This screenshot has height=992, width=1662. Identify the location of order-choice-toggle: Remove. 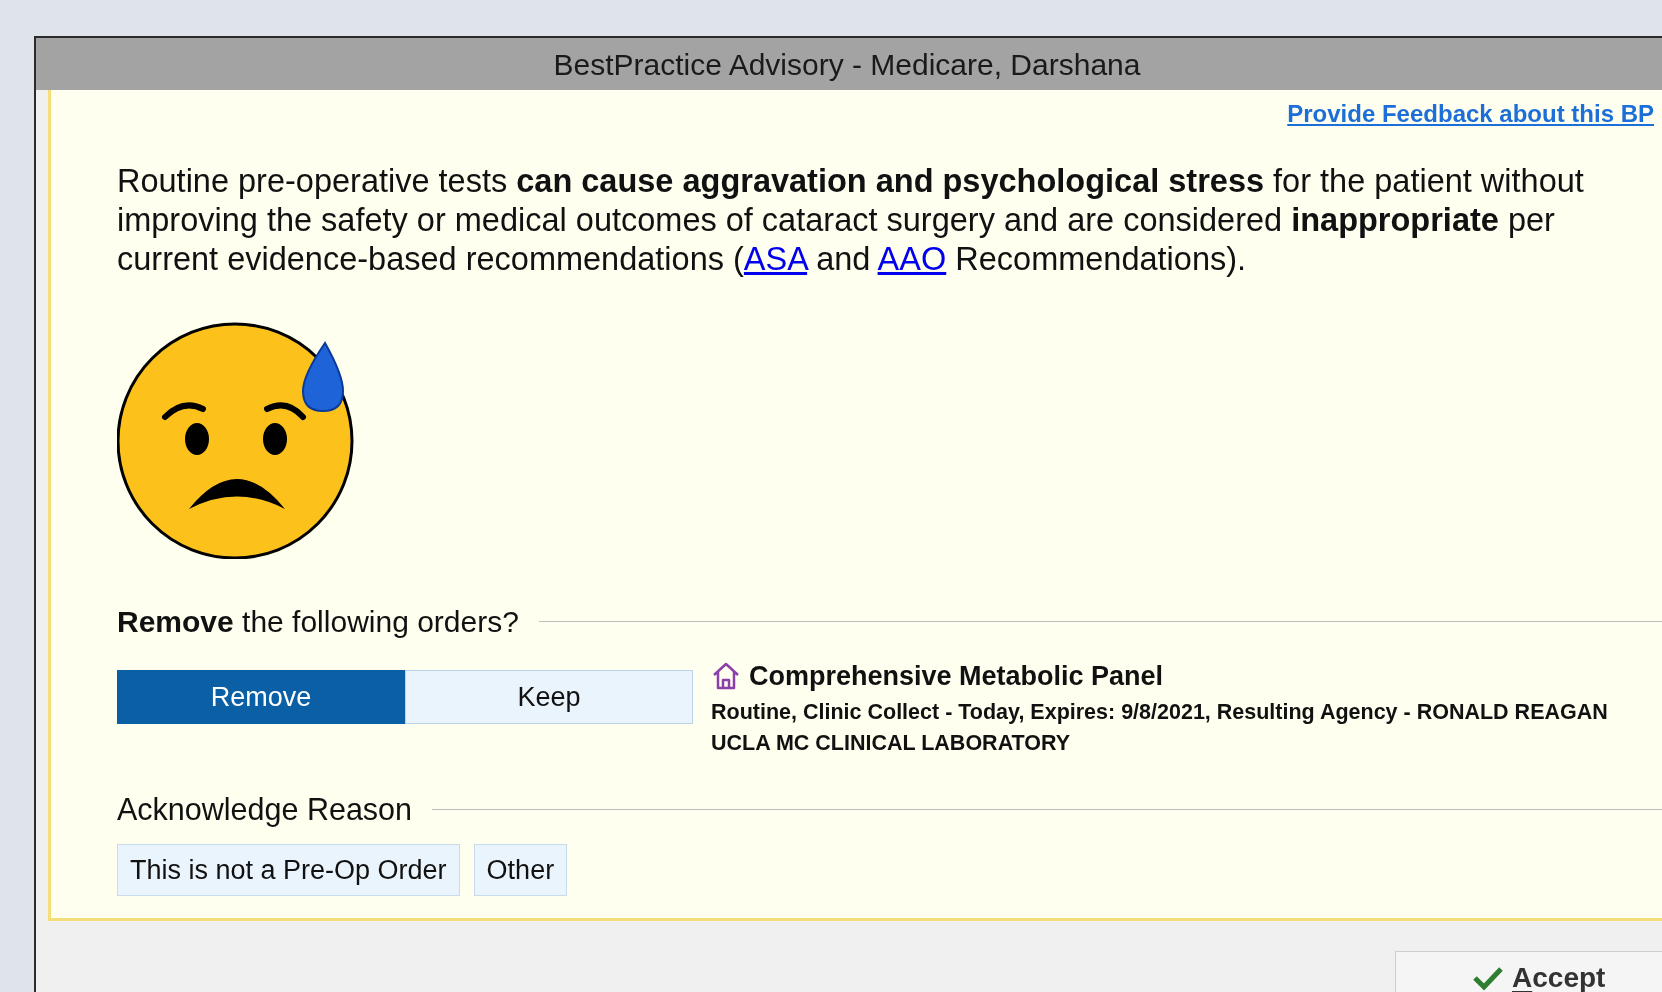
(261, 697).